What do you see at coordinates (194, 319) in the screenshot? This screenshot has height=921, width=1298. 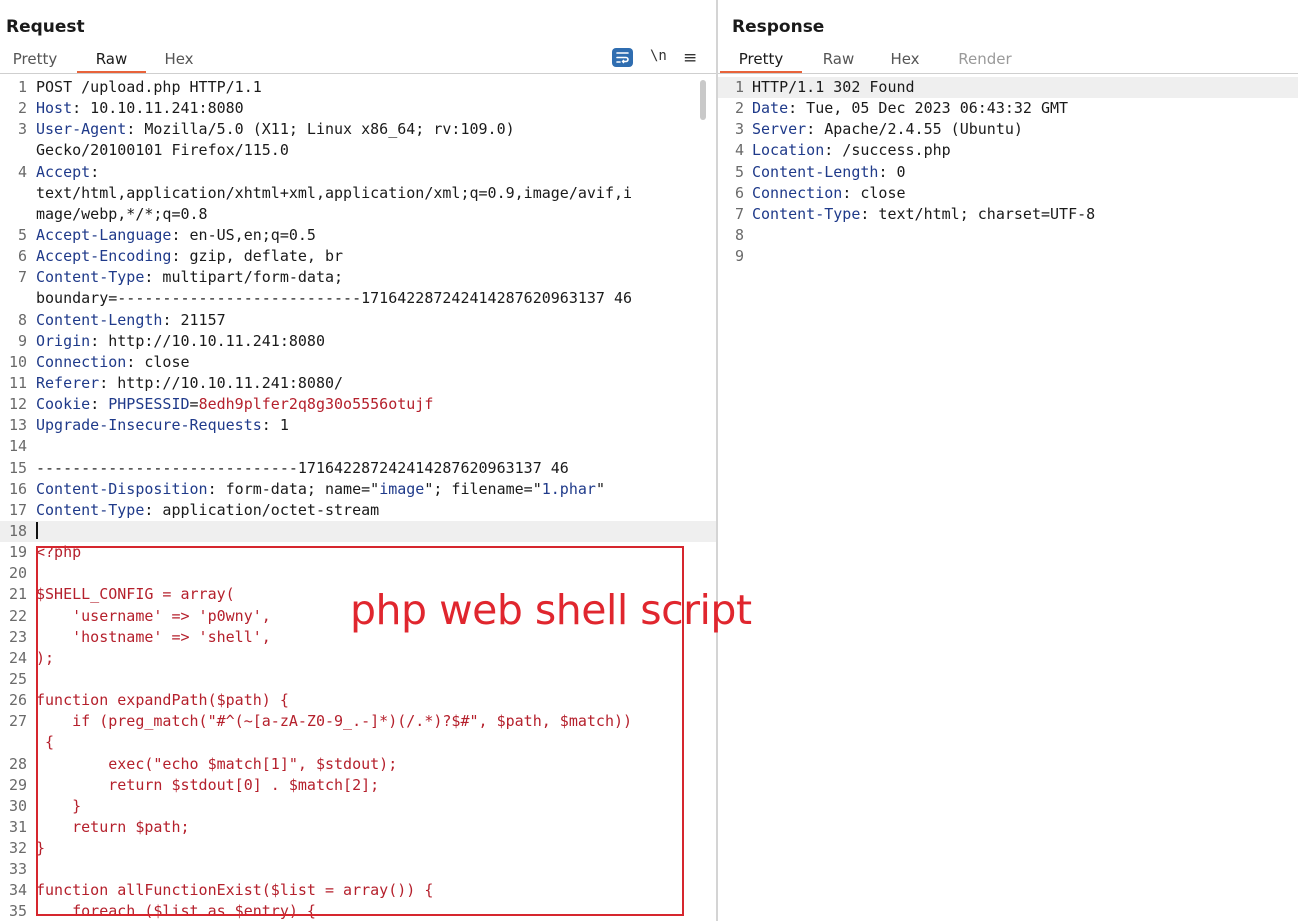 I see `header-value: : 21157` at bounding box center [194, 319].